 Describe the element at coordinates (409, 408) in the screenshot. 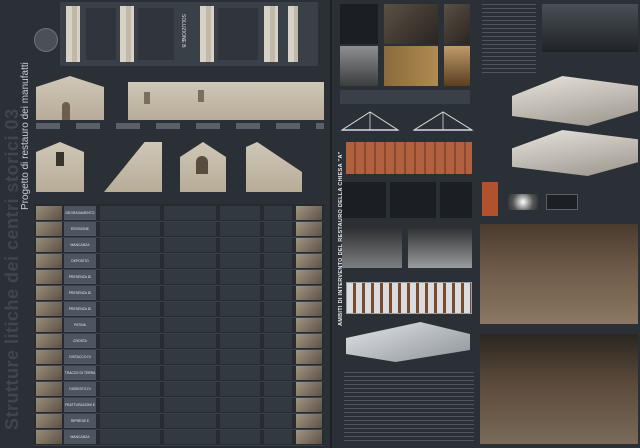

I see `description-text` at that location.